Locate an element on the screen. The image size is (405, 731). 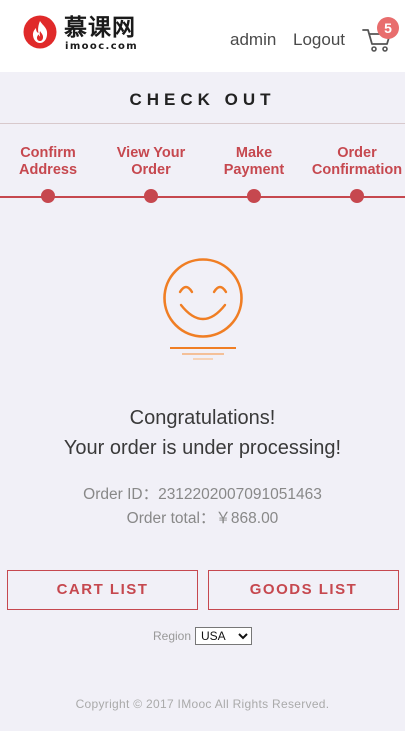
logout-link: Logout is located at coordinates (319, 40).